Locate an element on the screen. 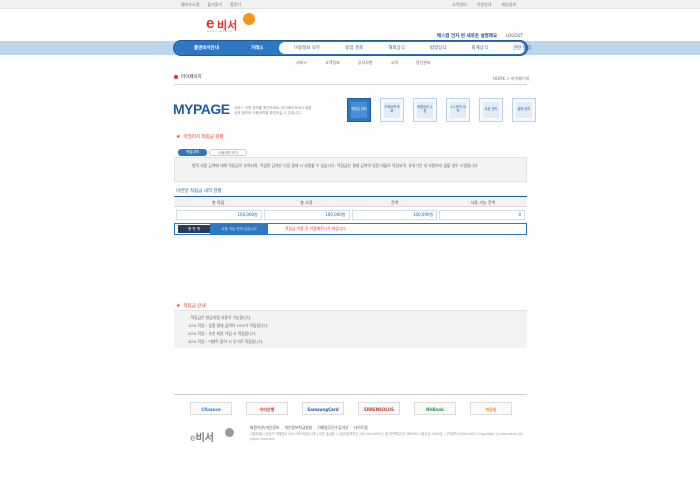 This screenshot has height=488, width=700. page-heading: 마이페이지 is located at coordinates (188, 77).